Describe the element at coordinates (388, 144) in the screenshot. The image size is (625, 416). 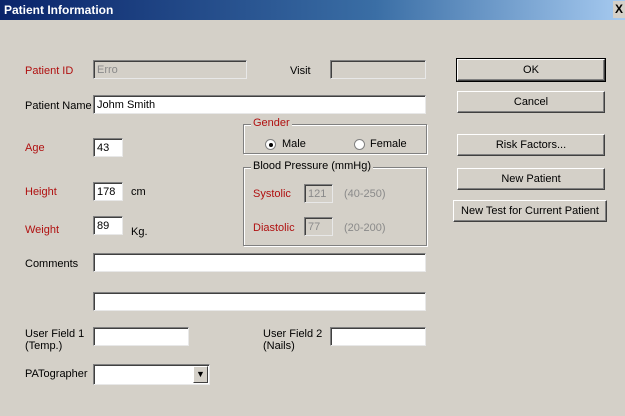
I see `gender-female-label: Female` at that location.